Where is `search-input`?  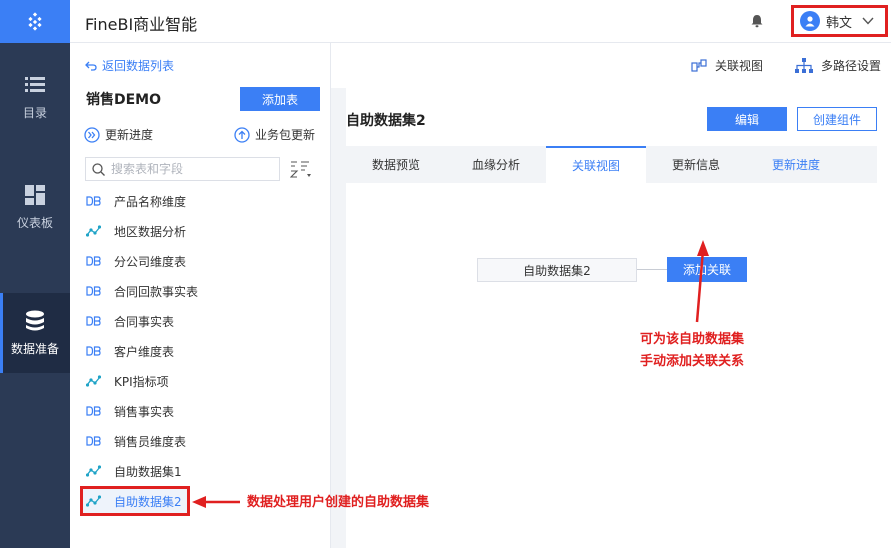
search-input is located at coordinates (191, 169).